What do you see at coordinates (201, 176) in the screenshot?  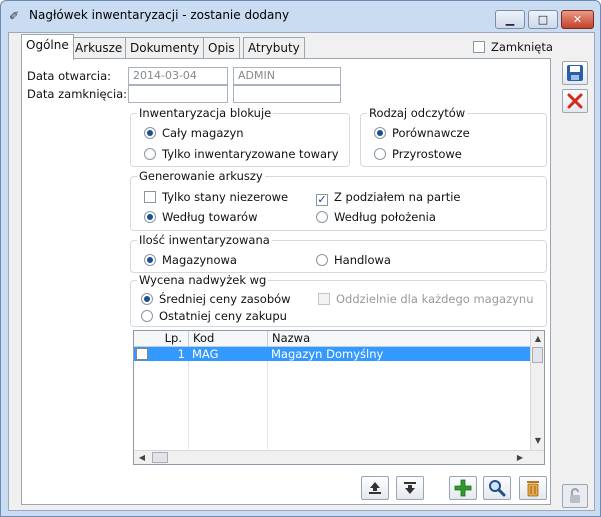 I see `sheet-generation-group-title: Generowanie arkuszy` at bounding box center [201, 176].